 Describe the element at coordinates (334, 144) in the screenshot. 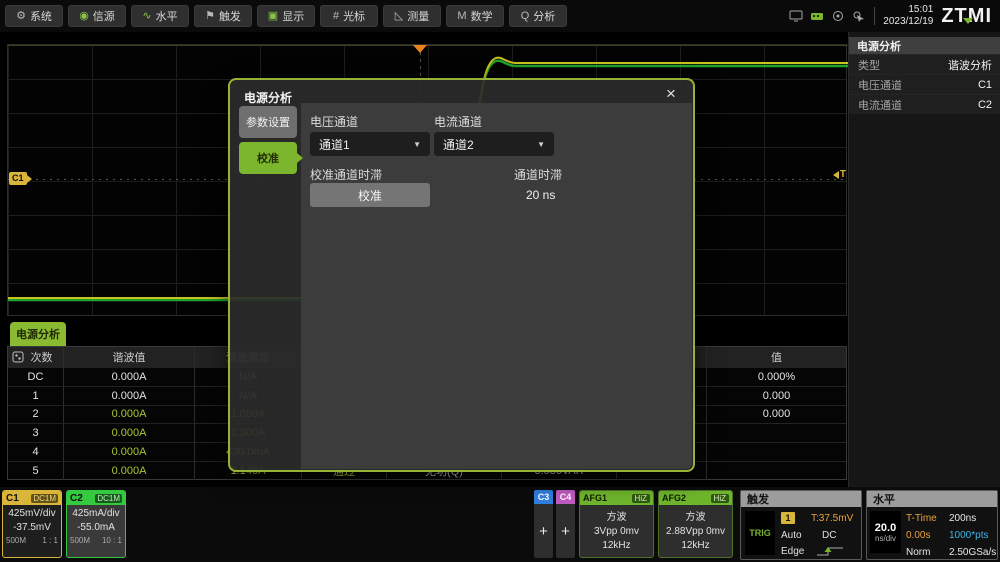

I see `voltage-channel-value: 通道1` at that location.